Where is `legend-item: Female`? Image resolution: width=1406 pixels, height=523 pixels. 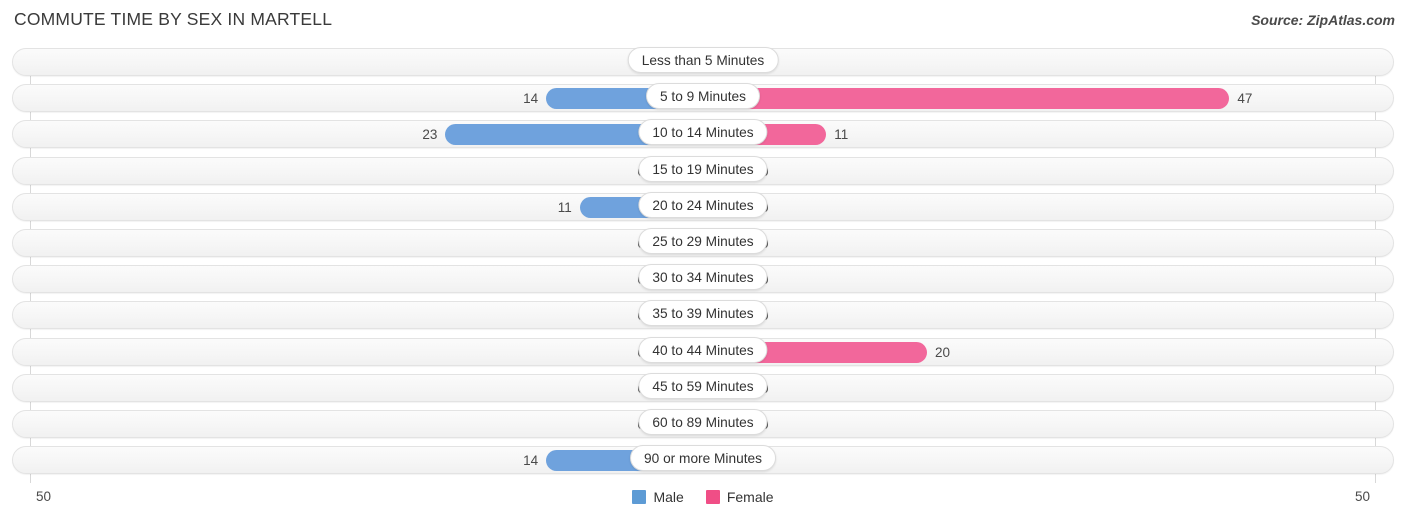
legend-item: Female is located at coordinates (739, 497).